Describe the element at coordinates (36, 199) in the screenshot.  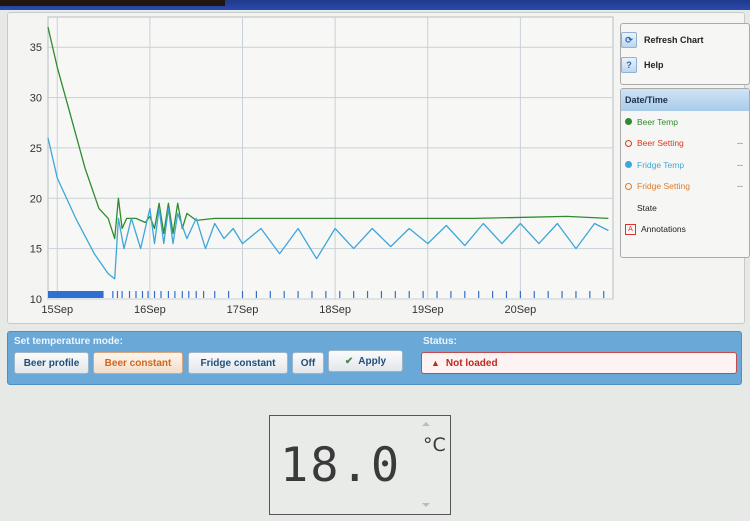
I see `y-tick-label: 20` at that location.